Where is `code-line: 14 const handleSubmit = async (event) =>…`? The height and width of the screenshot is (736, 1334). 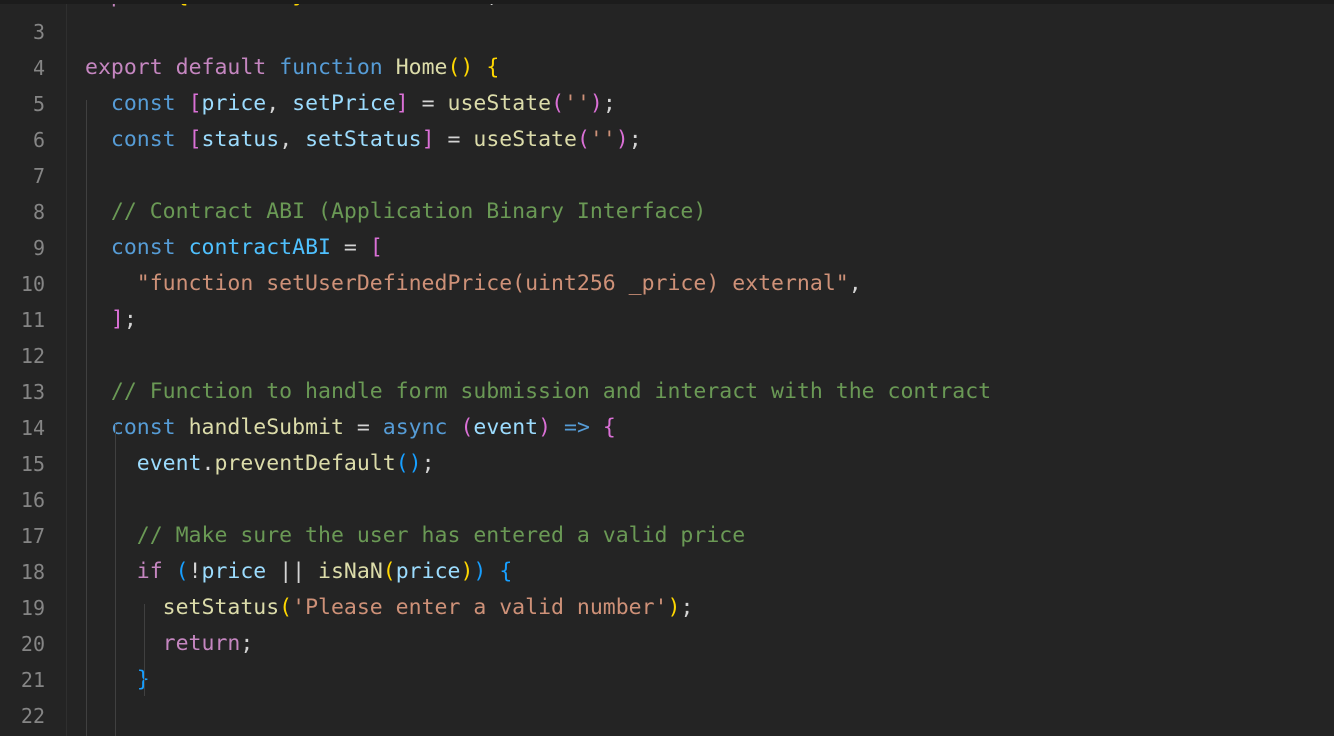 code-line: 14 const handleSubmit = async (event) =>… is located at coordinates (667, 428).